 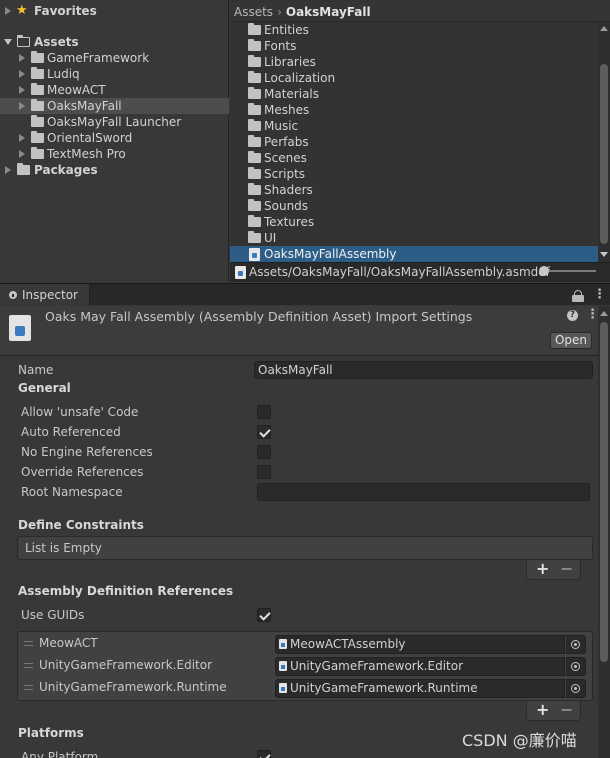 I want to click on asset-item: Fonts, so click(x=414, y=46).